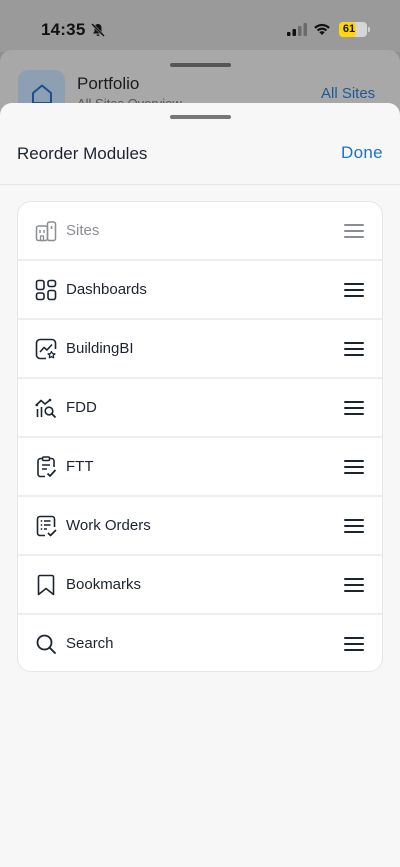  I want to click on sheet-header: Reorder Modules Done, so click(200, 156).